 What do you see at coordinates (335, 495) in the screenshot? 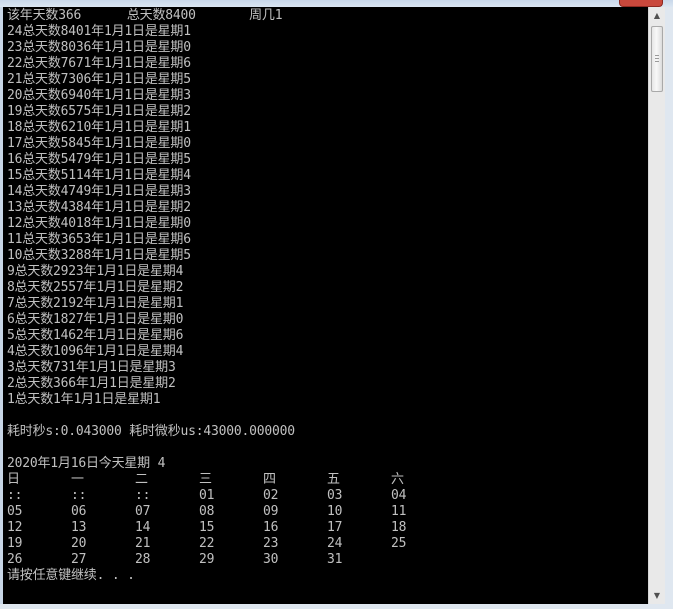
I see `calendar-day: 03` at bounding box center [335, 495].